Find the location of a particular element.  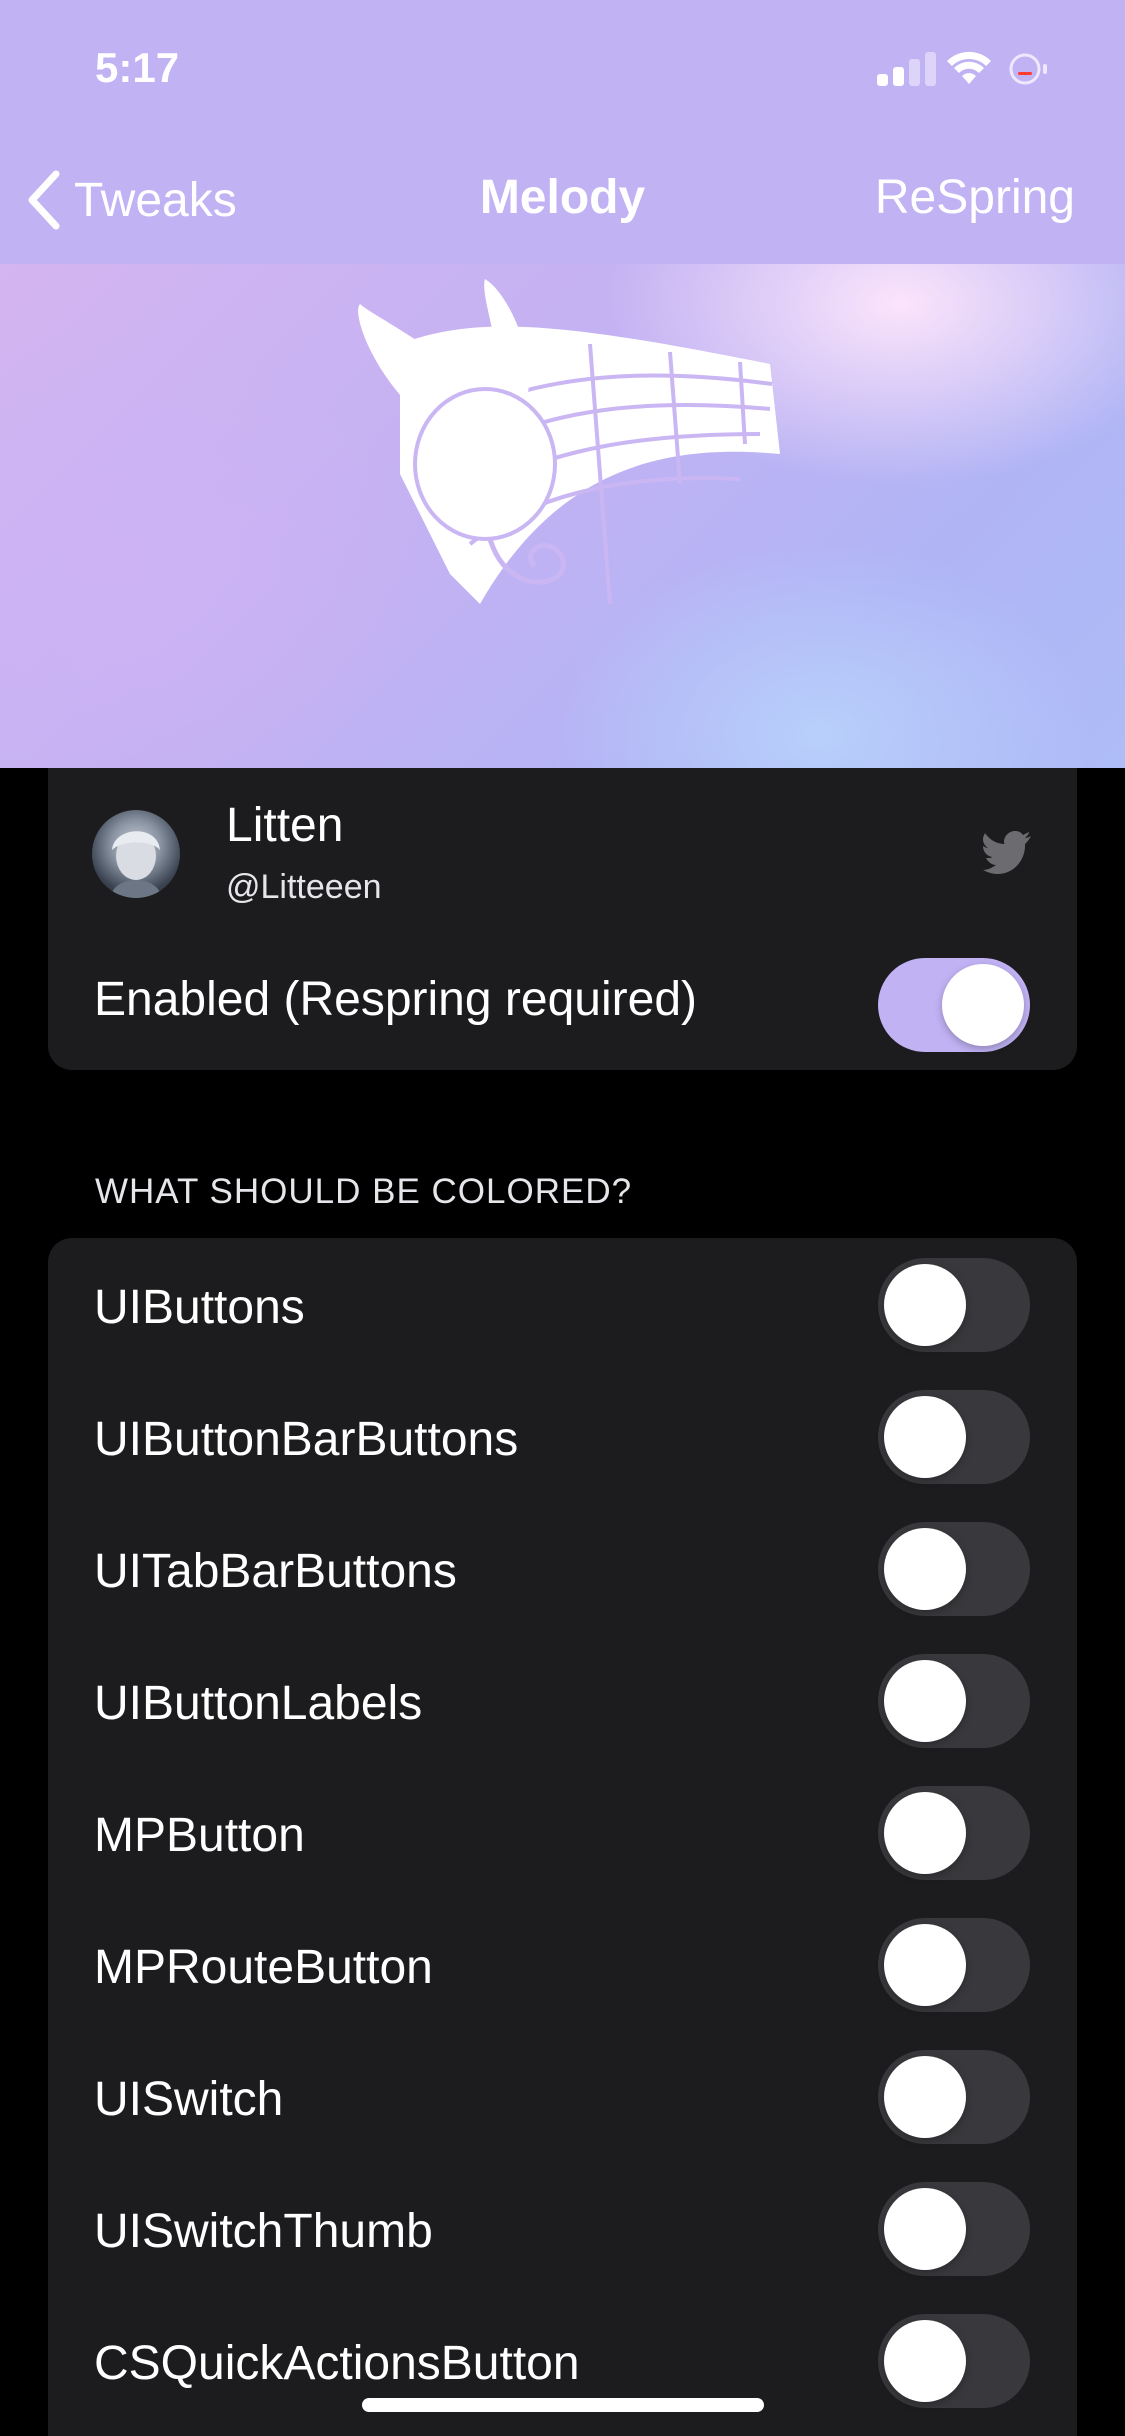

toggle-uiswitch is located at coordinates (954, 2097).